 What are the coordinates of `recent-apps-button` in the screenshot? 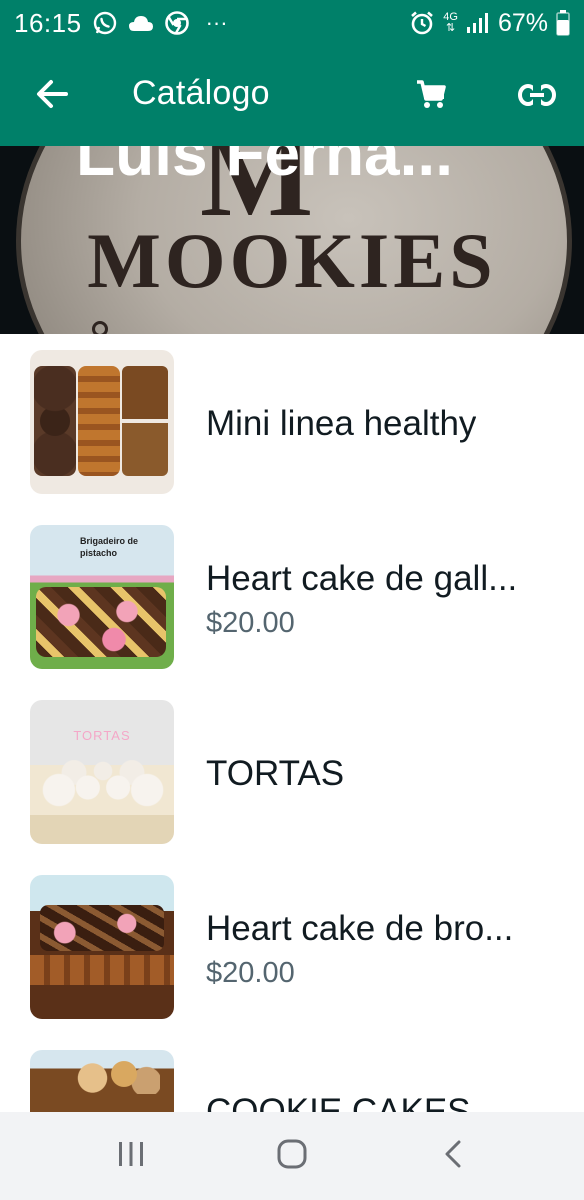 It's located at (131, 1156).